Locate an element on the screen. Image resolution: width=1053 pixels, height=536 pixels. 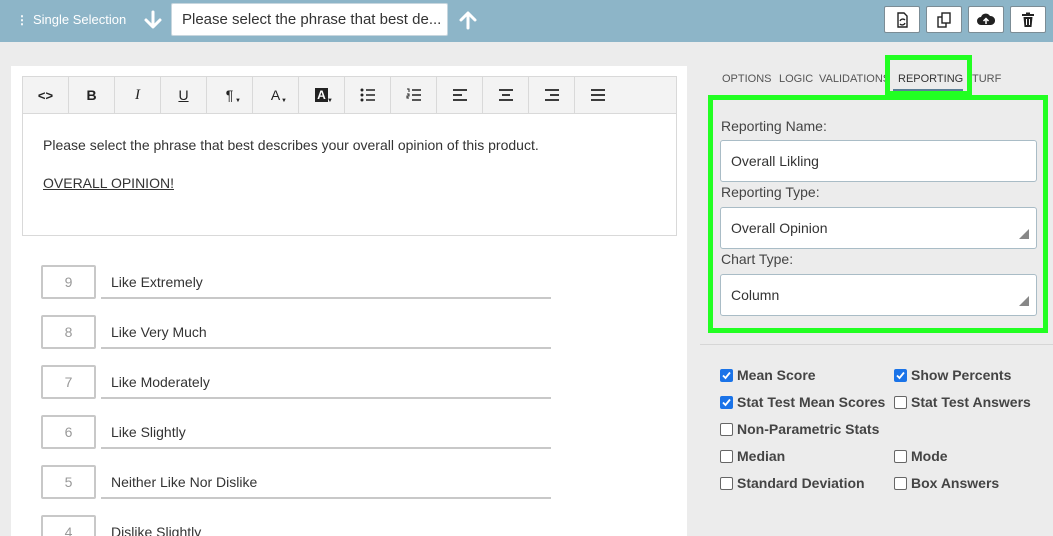
cloud-upload-icon is located at coordinates (986, 19).